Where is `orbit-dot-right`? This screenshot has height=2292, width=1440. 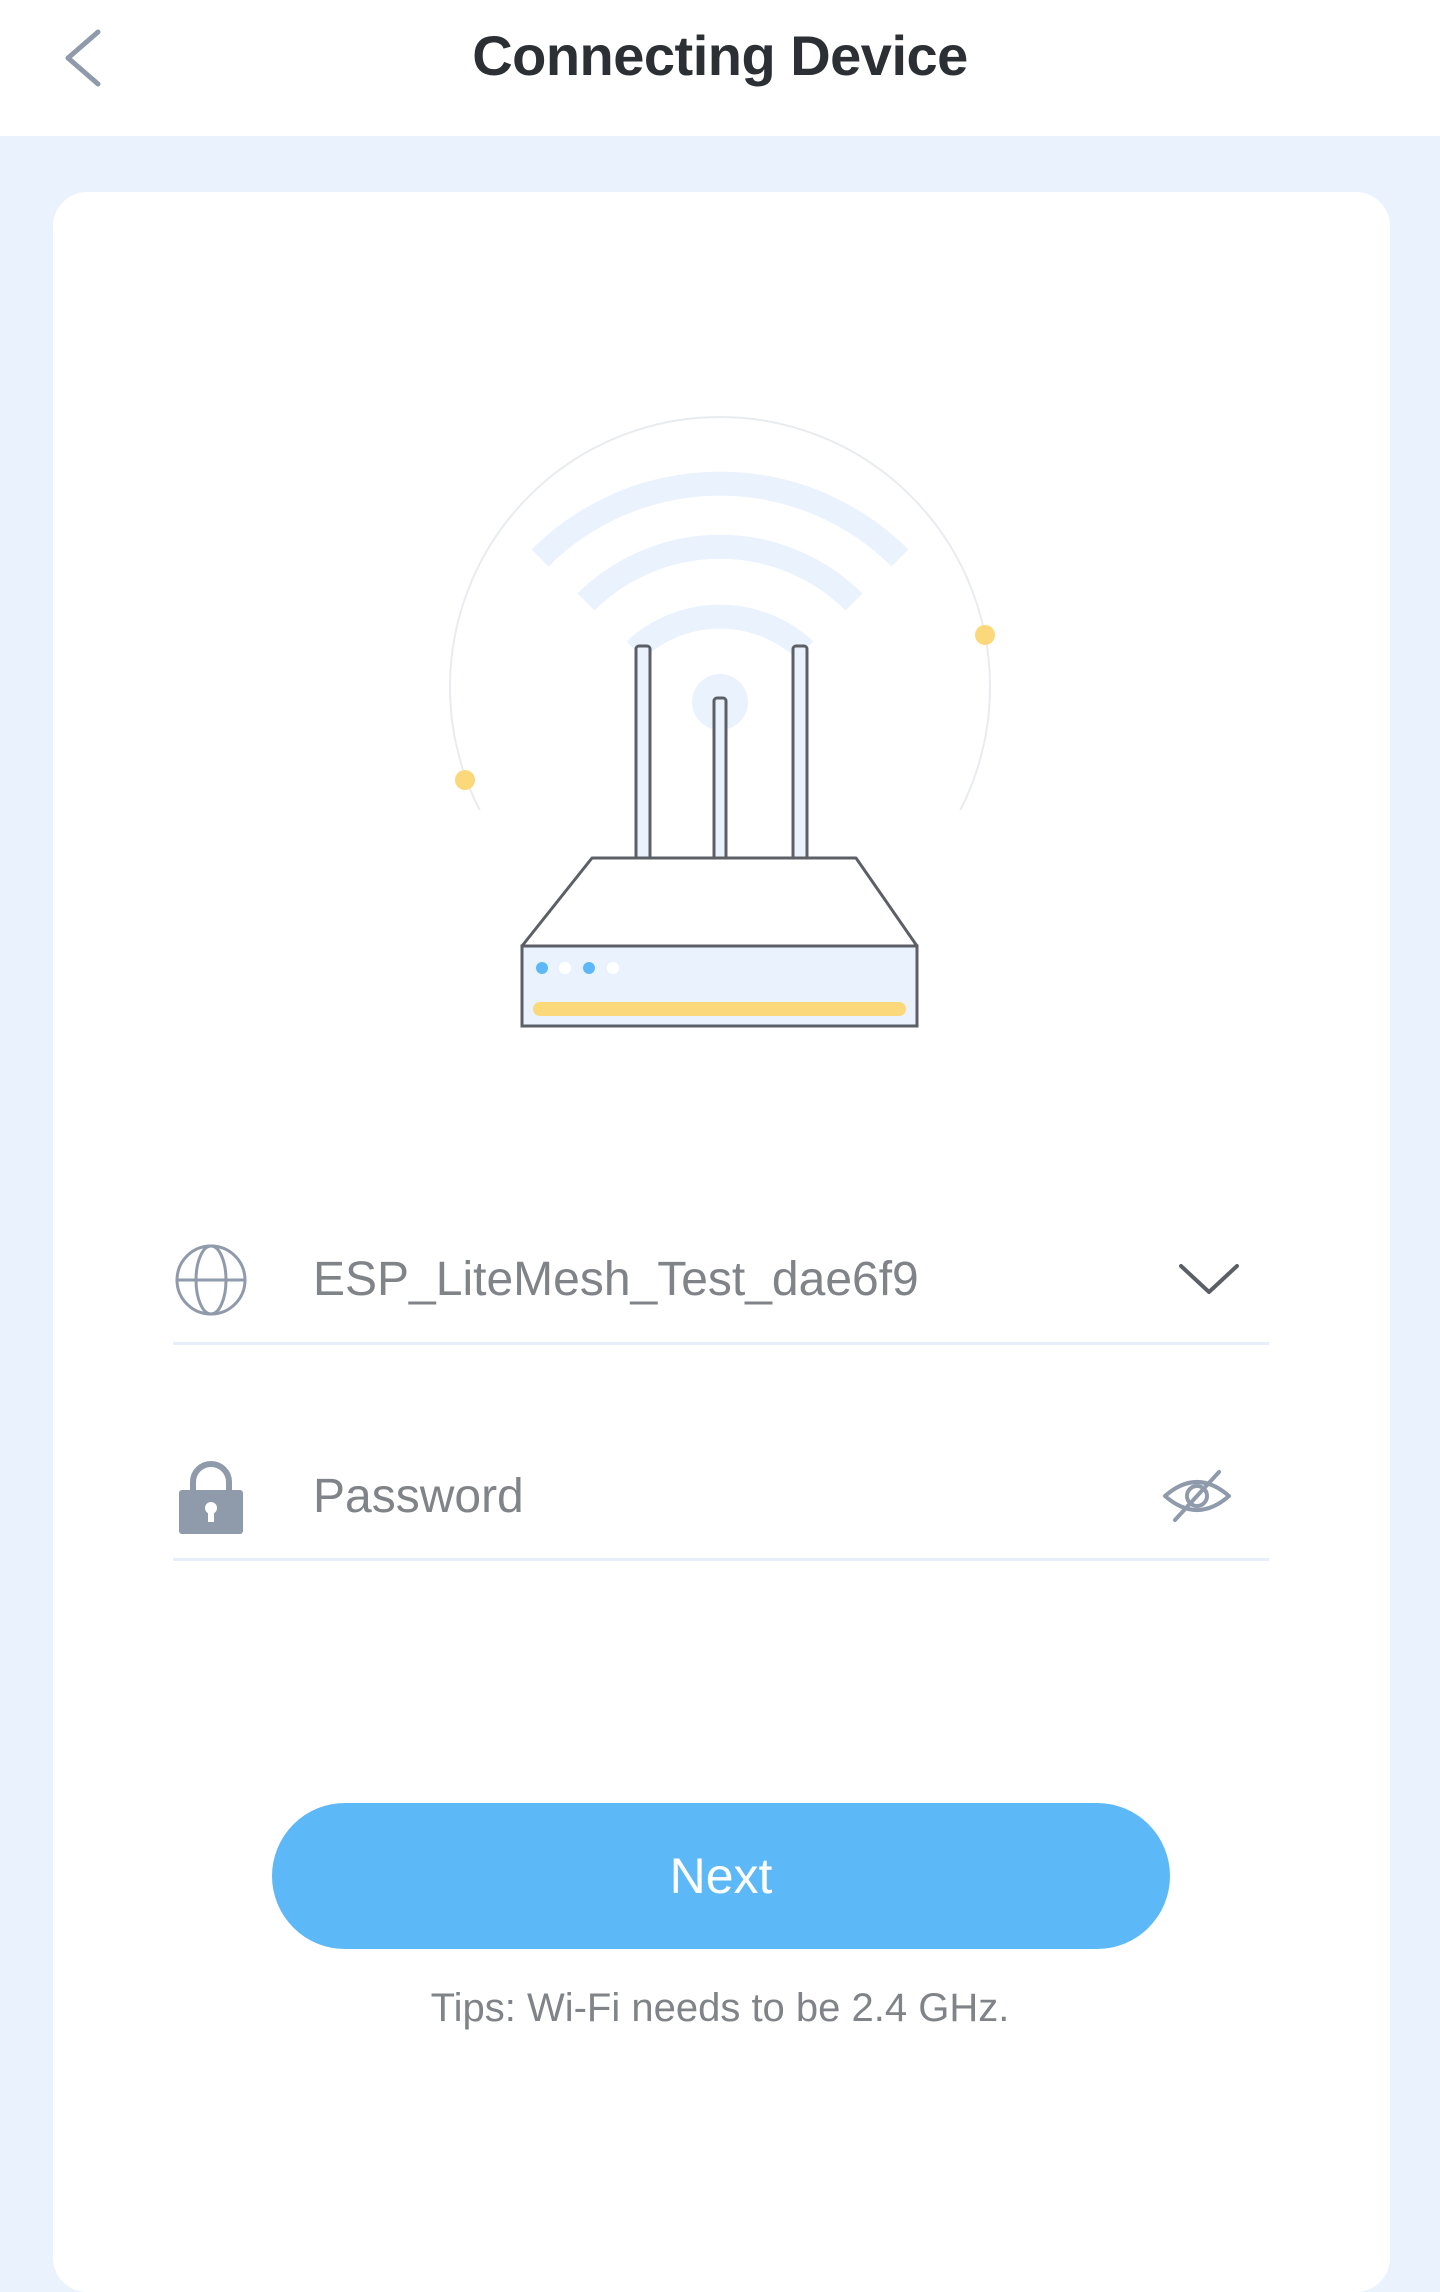
orbit-dot-right is located at coordinates (985, 635).